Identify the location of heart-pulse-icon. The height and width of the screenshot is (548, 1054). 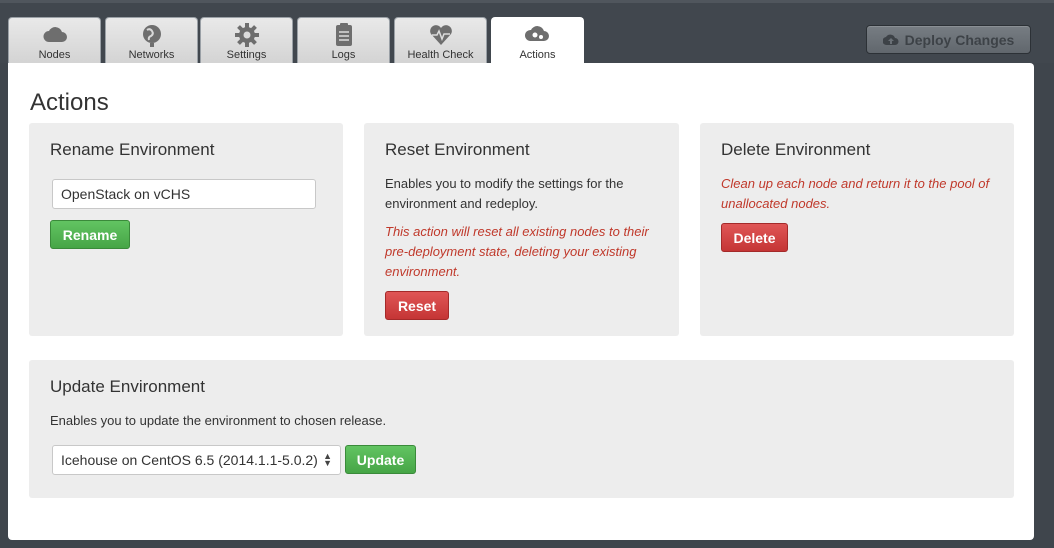
(440, 35).